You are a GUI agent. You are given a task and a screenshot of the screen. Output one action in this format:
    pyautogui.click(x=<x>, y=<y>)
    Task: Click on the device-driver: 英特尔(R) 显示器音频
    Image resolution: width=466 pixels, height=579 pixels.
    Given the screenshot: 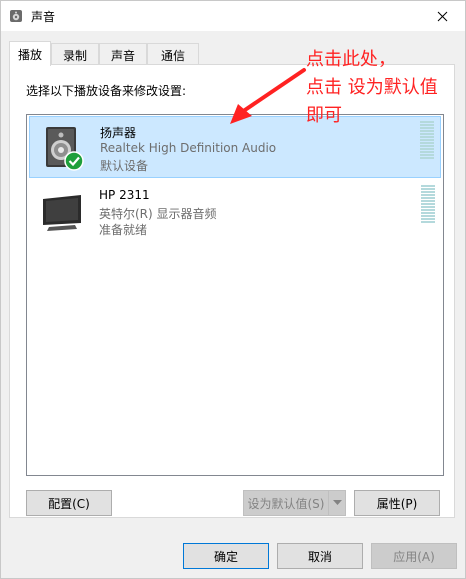 What is the action you would take?
    pyautogui.click(x=158, y=214)
    